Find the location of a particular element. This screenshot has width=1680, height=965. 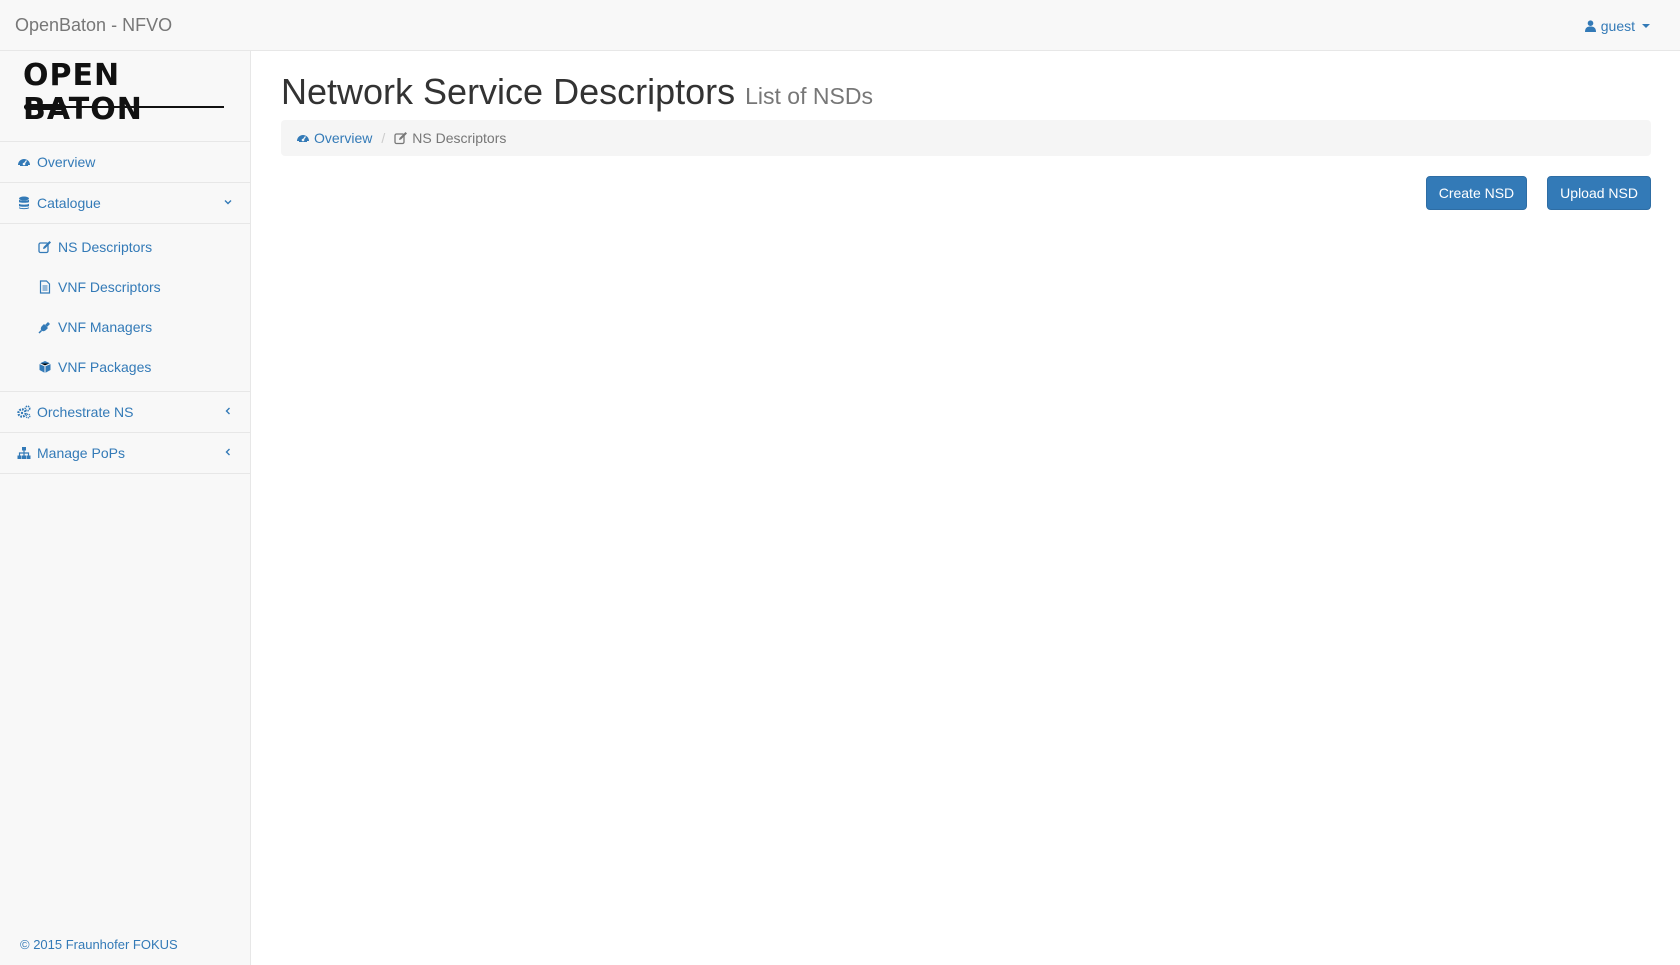

action-buttons: Create NSD Upload NSD is located at coordinates (966, 193).